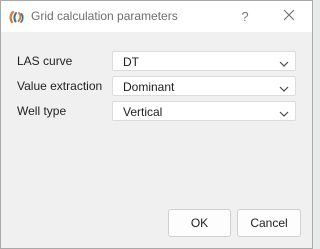 Image resolution: width=320 pixels, height=249 pixels. Describe the element at coordinates (204, 61) in the screenshot. I see `las-curve-select: DT` at that location.